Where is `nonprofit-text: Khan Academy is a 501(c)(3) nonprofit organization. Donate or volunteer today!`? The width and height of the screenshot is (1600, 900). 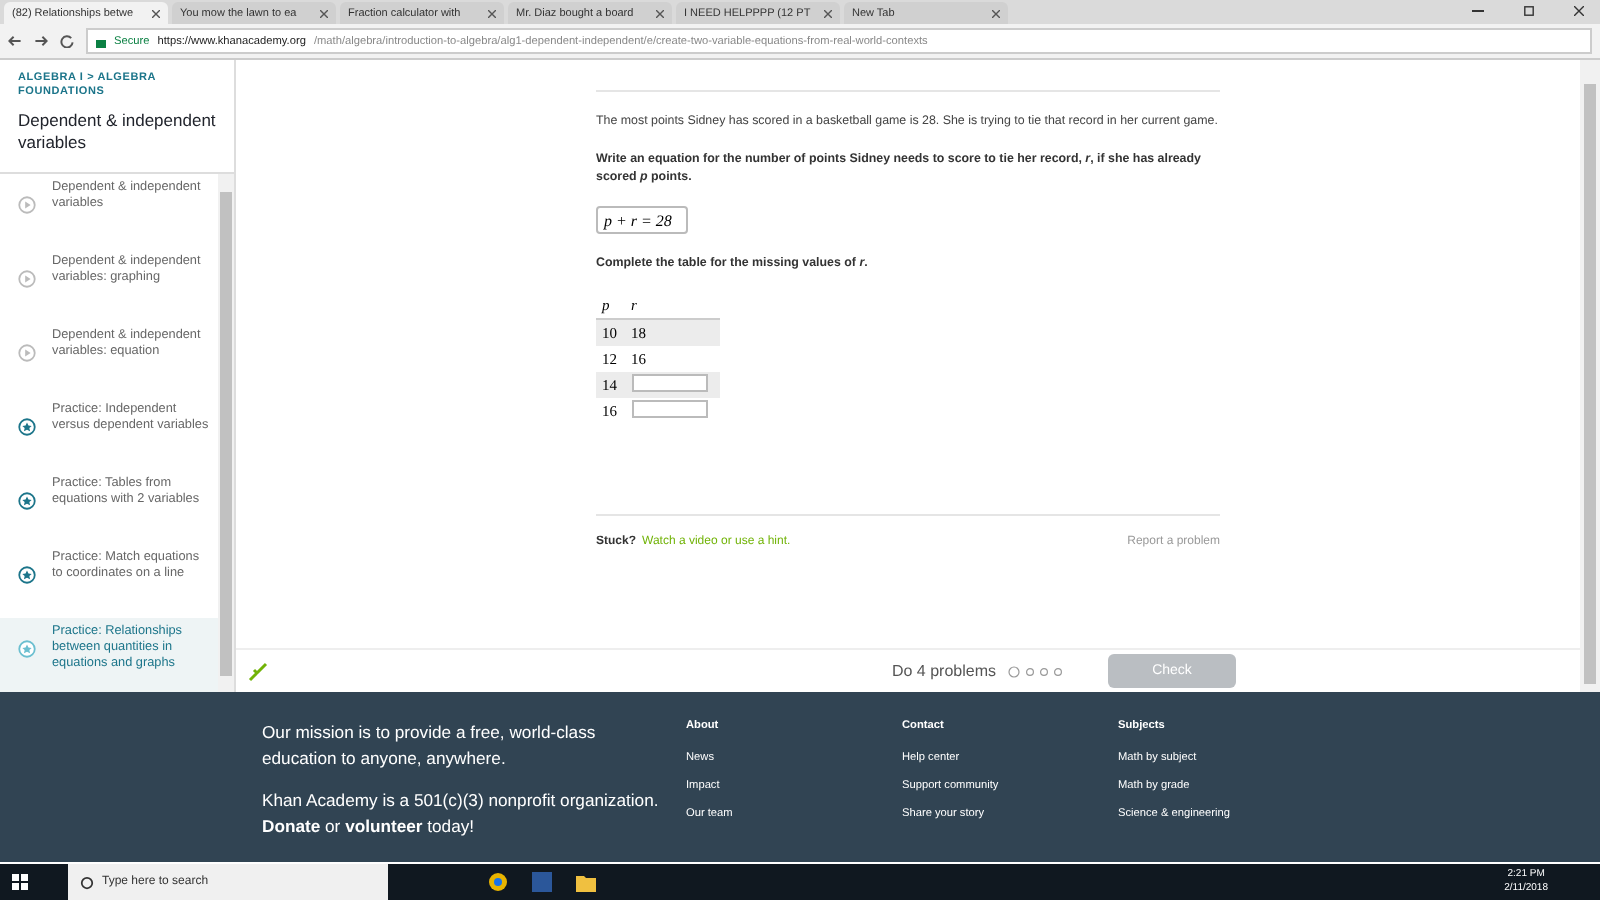 nonprofit-text: Khan Academy is a 501(c)(3) nonprofit organization. Donate or volunteer today! is located at coordinates (461, 814).